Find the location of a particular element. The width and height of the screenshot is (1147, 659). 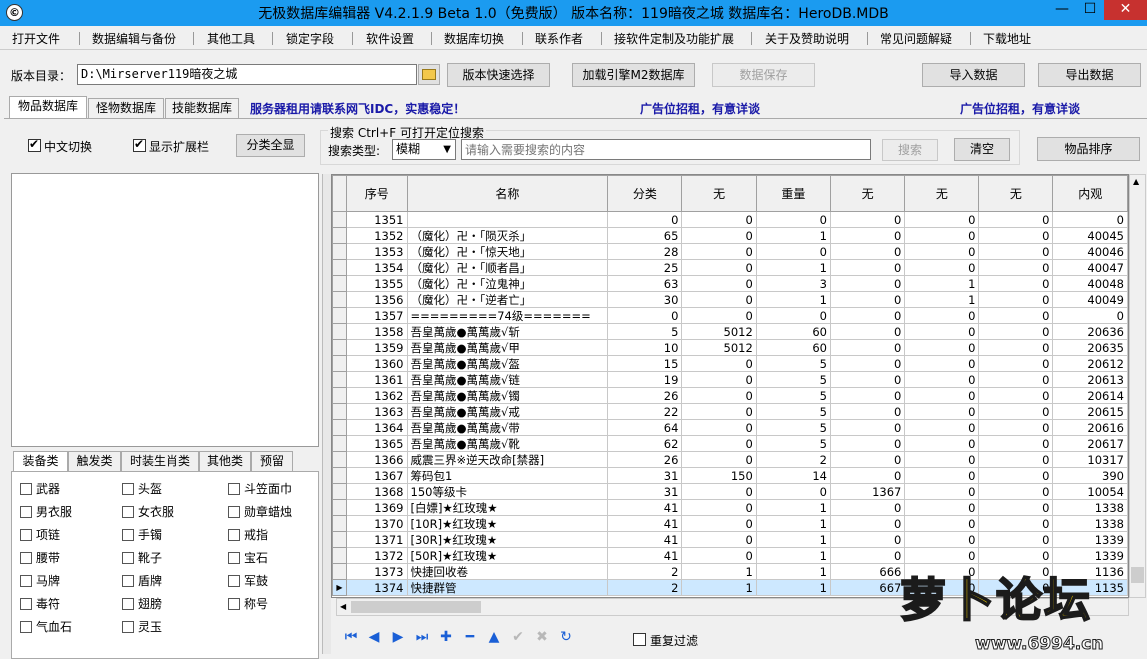

table-cell: 吾皇萬歲●萬萬歲√盔 is located at coordinates (507, 363).